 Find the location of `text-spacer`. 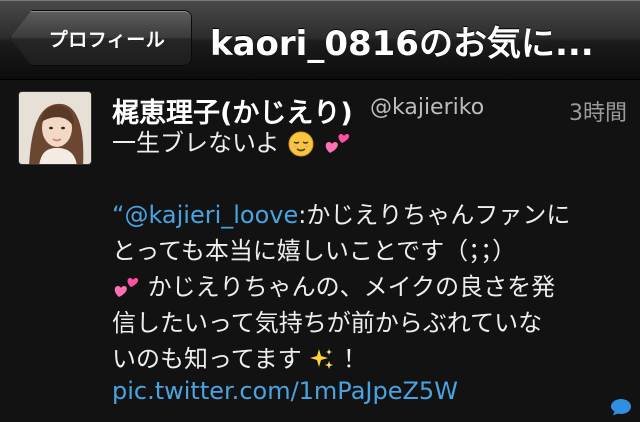

text-spacer is located at coordinates (369, 179).